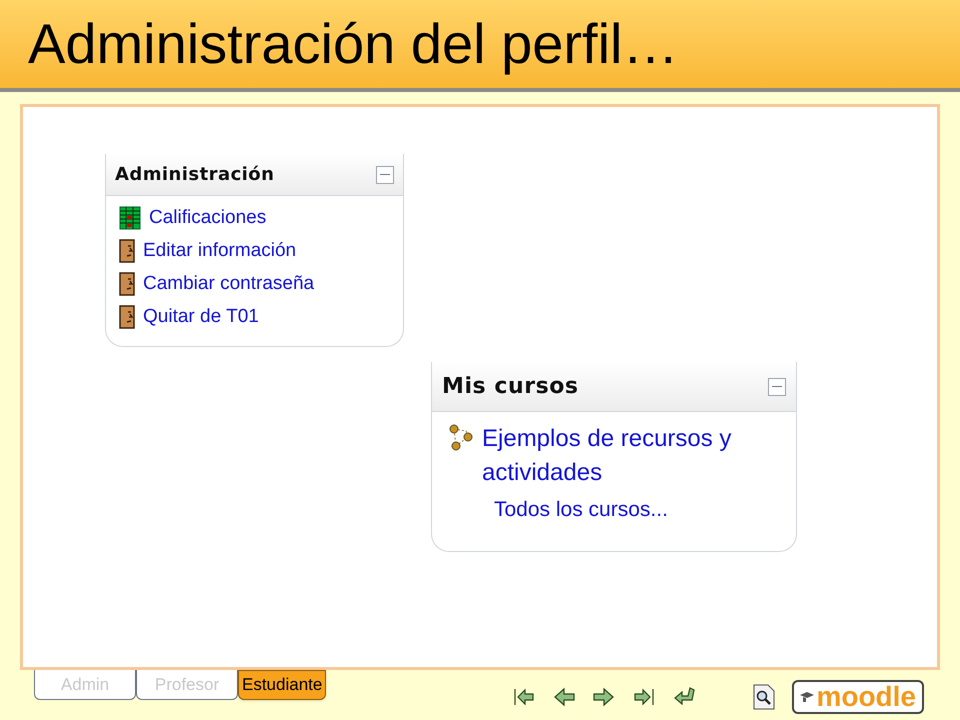 This screenshot has width=960, height=720. I want to click on last-slide-icon, so click(644, 697).